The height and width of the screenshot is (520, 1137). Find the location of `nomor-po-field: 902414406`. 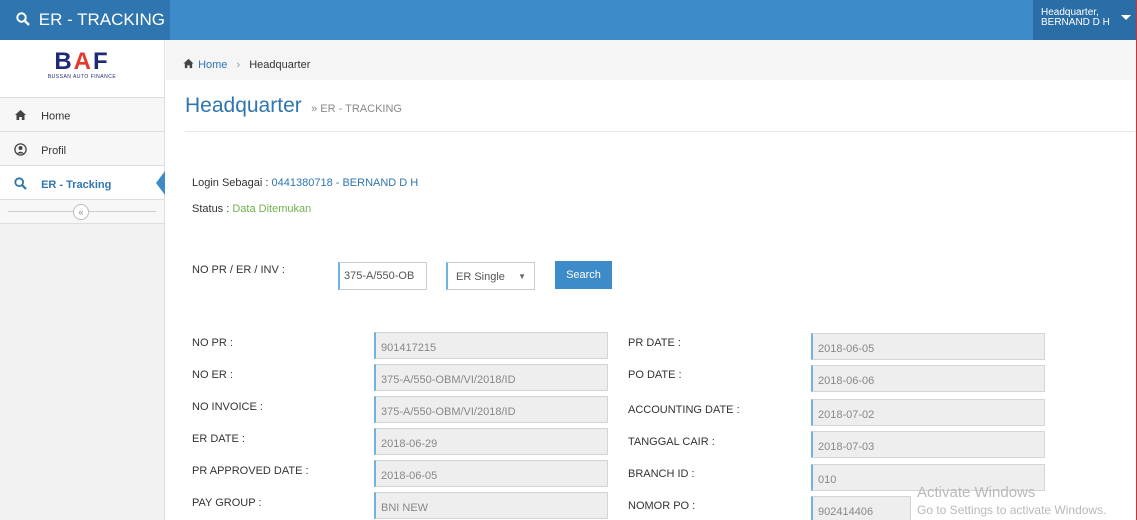

nomor-po-field: 902414406 is located at coordinates (861, 508).